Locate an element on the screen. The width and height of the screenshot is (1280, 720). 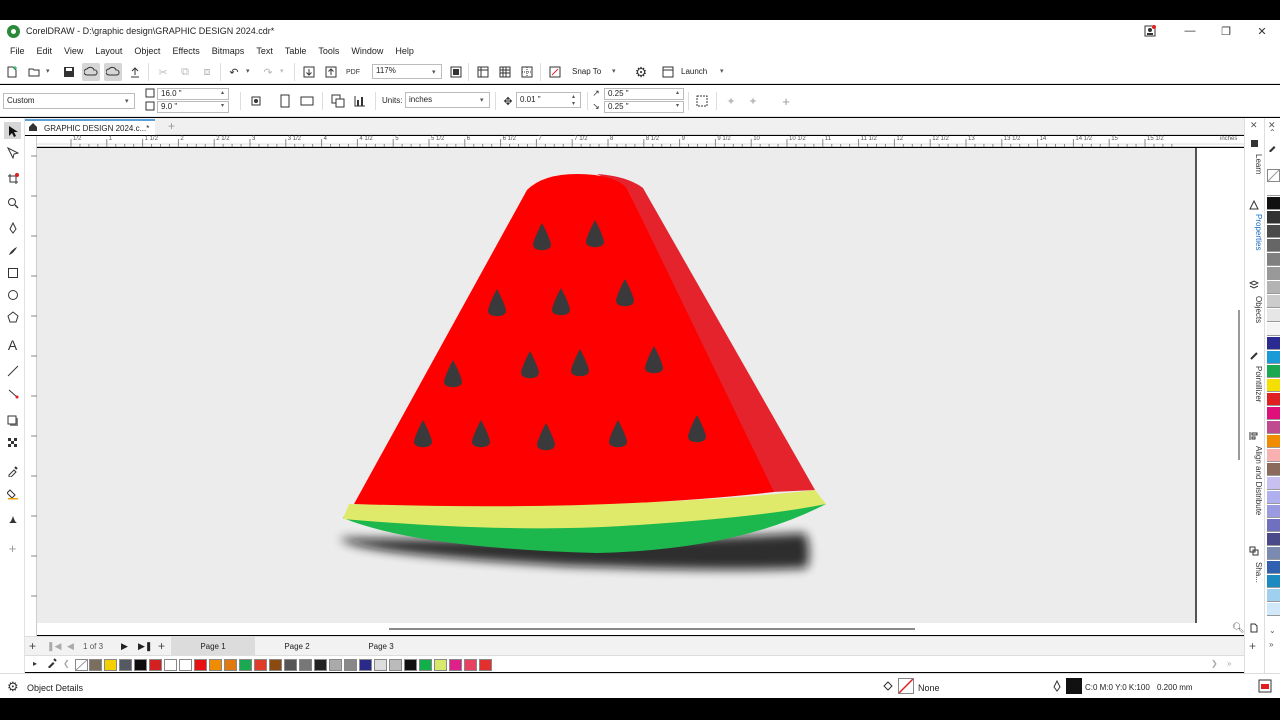
palette-scroll-end-icon: » is located at coordinates (1229, 663).